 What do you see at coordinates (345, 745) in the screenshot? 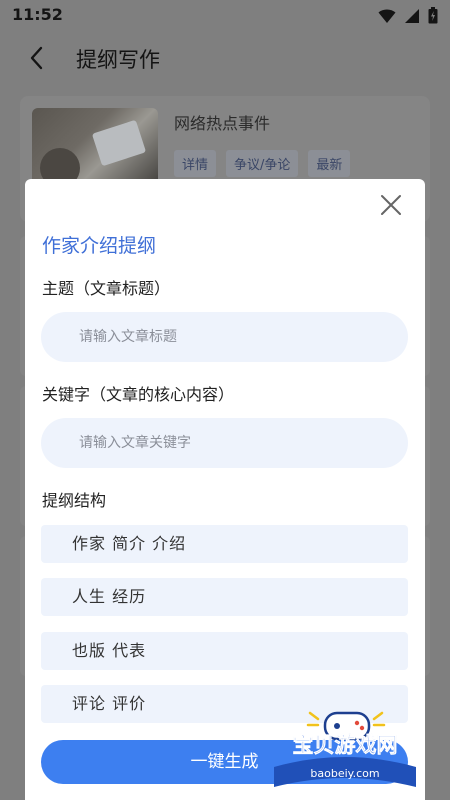
I see `watermark-text: 宝贝游戏网` at bounding box center [345, 745].